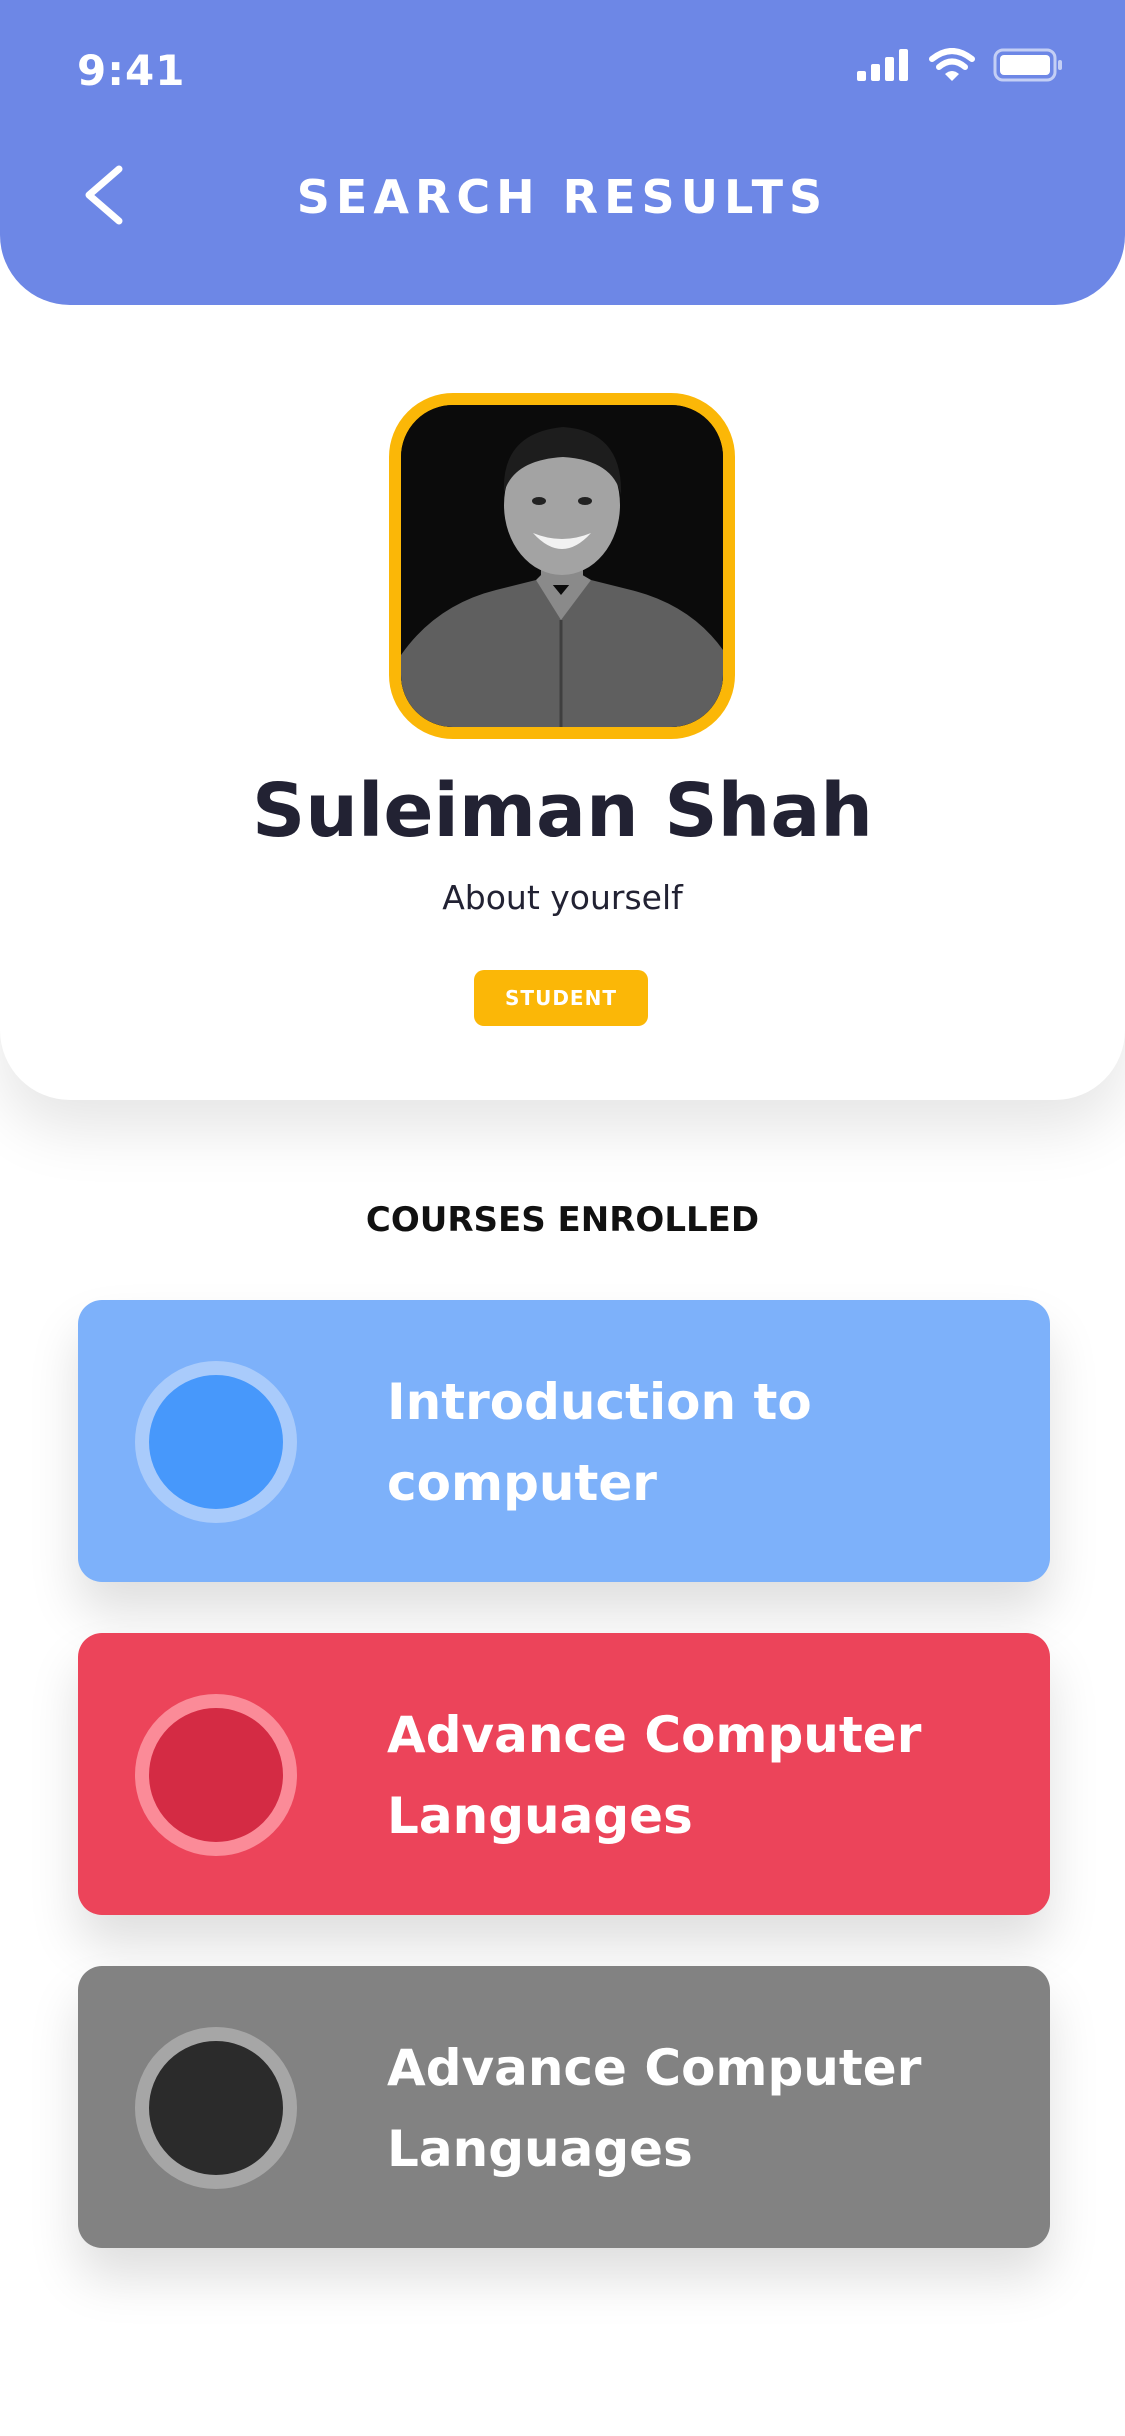 The height and width of the screenshot is (2436, 1125). I want to click on page-title: SEARCH RESULTS, so click(562, 197).